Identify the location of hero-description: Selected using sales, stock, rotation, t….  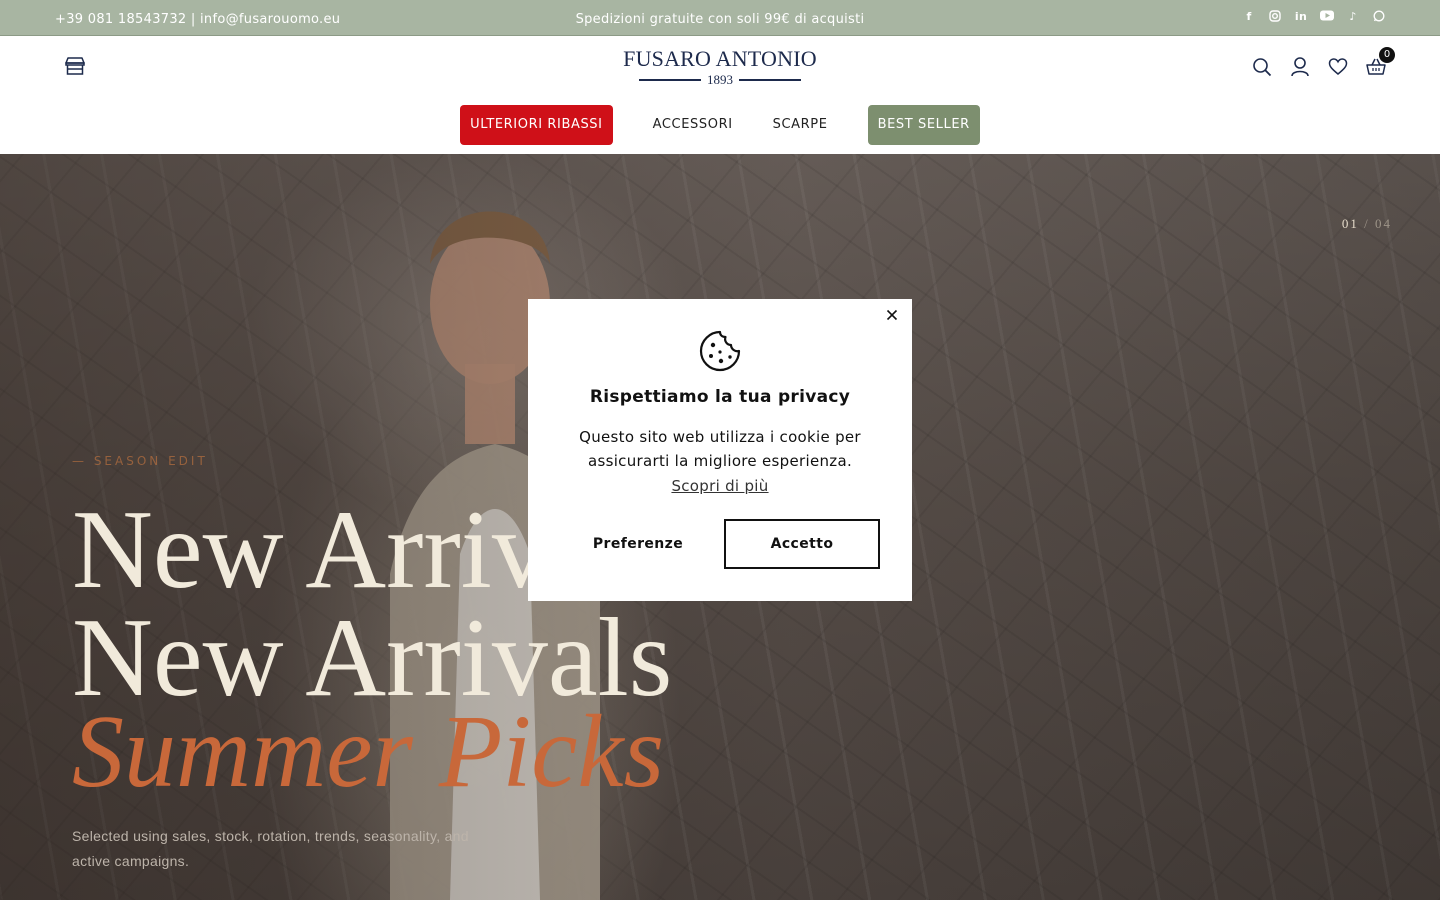
(270, 848).